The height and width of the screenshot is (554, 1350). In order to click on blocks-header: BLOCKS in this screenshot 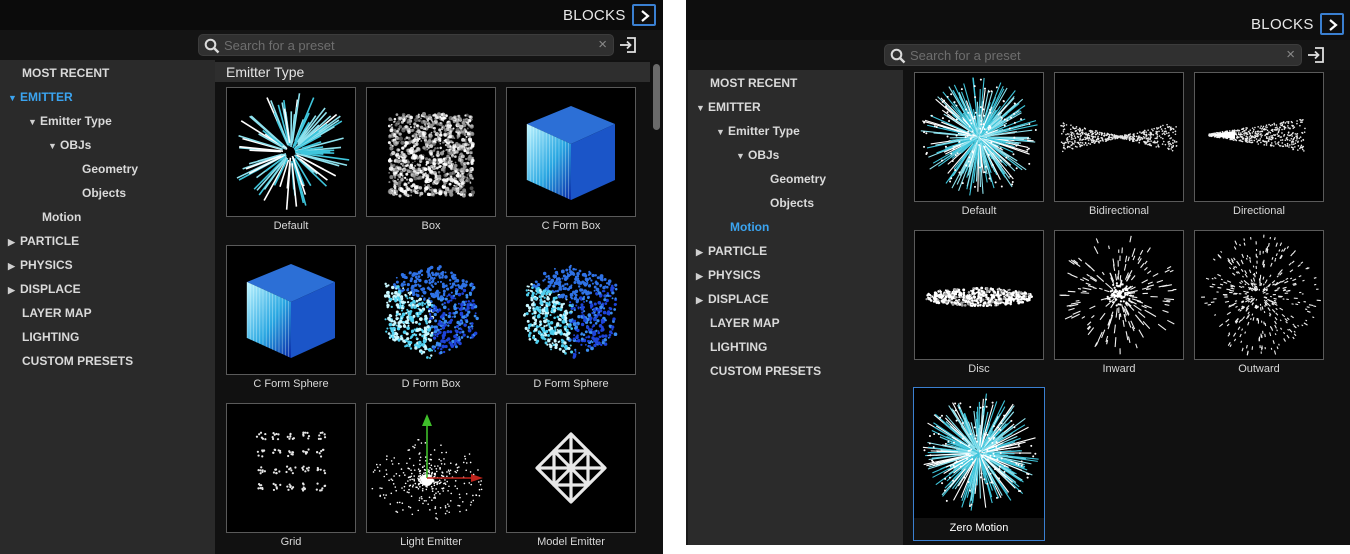, I will do `click(1018, 20)`.